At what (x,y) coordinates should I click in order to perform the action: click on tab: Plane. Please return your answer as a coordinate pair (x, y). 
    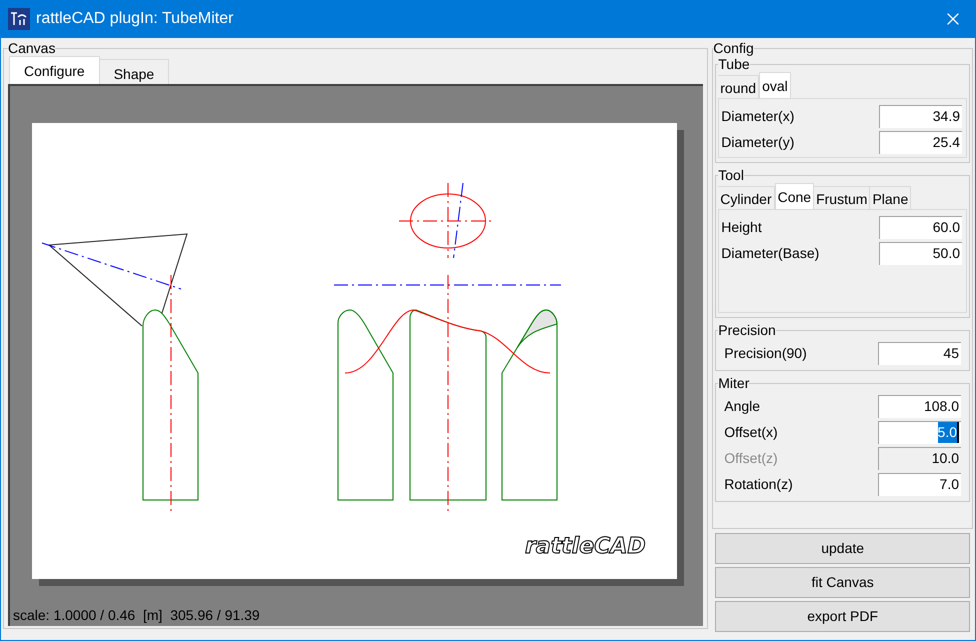
    Looking at the image, I should click on (891, 197).